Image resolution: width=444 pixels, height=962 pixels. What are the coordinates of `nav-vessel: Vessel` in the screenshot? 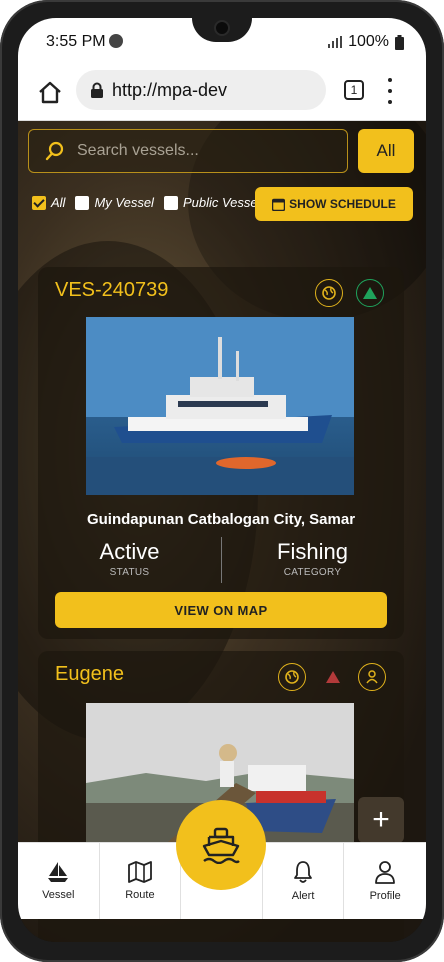 It's located at (59, 881).